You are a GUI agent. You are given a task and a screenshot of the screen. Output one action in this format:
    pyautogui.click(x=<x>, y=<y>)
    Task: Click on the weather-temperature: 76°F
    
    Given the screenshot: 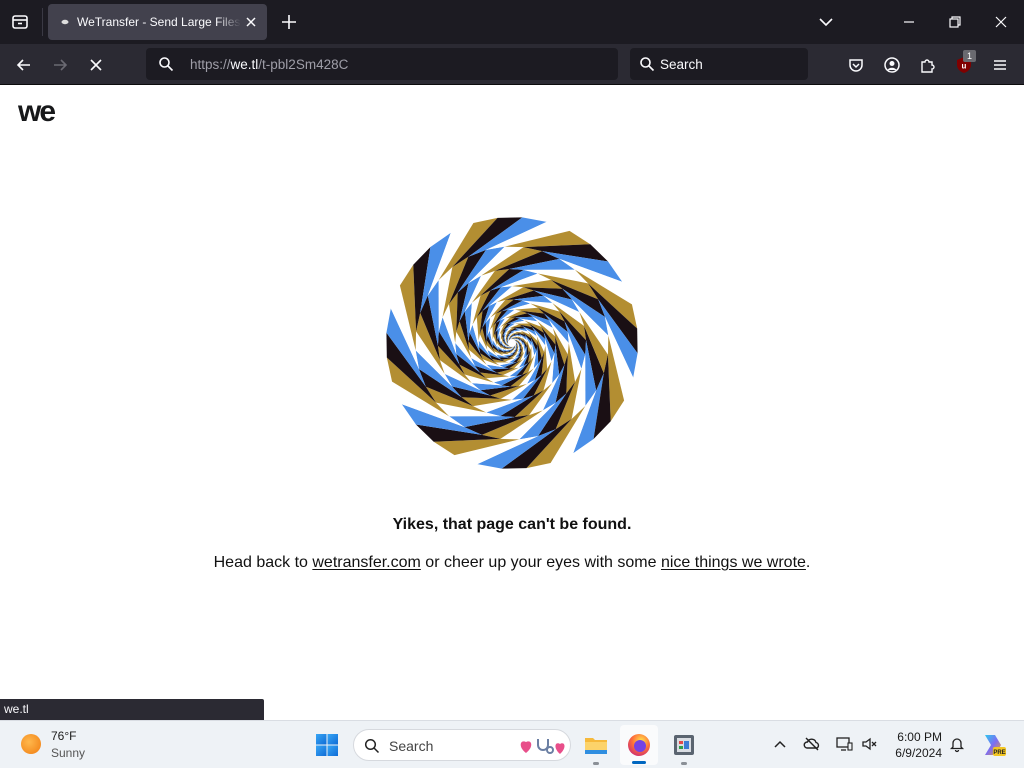 What is the action you would take?
    pyautogui.click(x=63, y=736)
    